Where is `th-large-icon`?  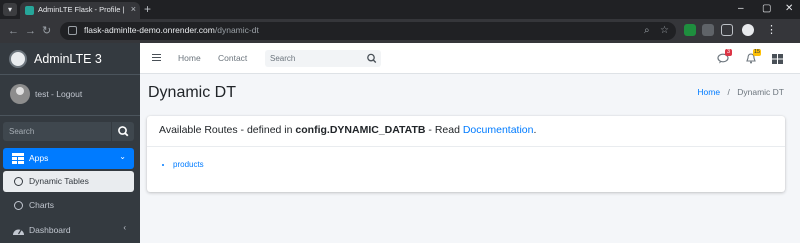
th-large-icon is located at coordinates (777, 59).